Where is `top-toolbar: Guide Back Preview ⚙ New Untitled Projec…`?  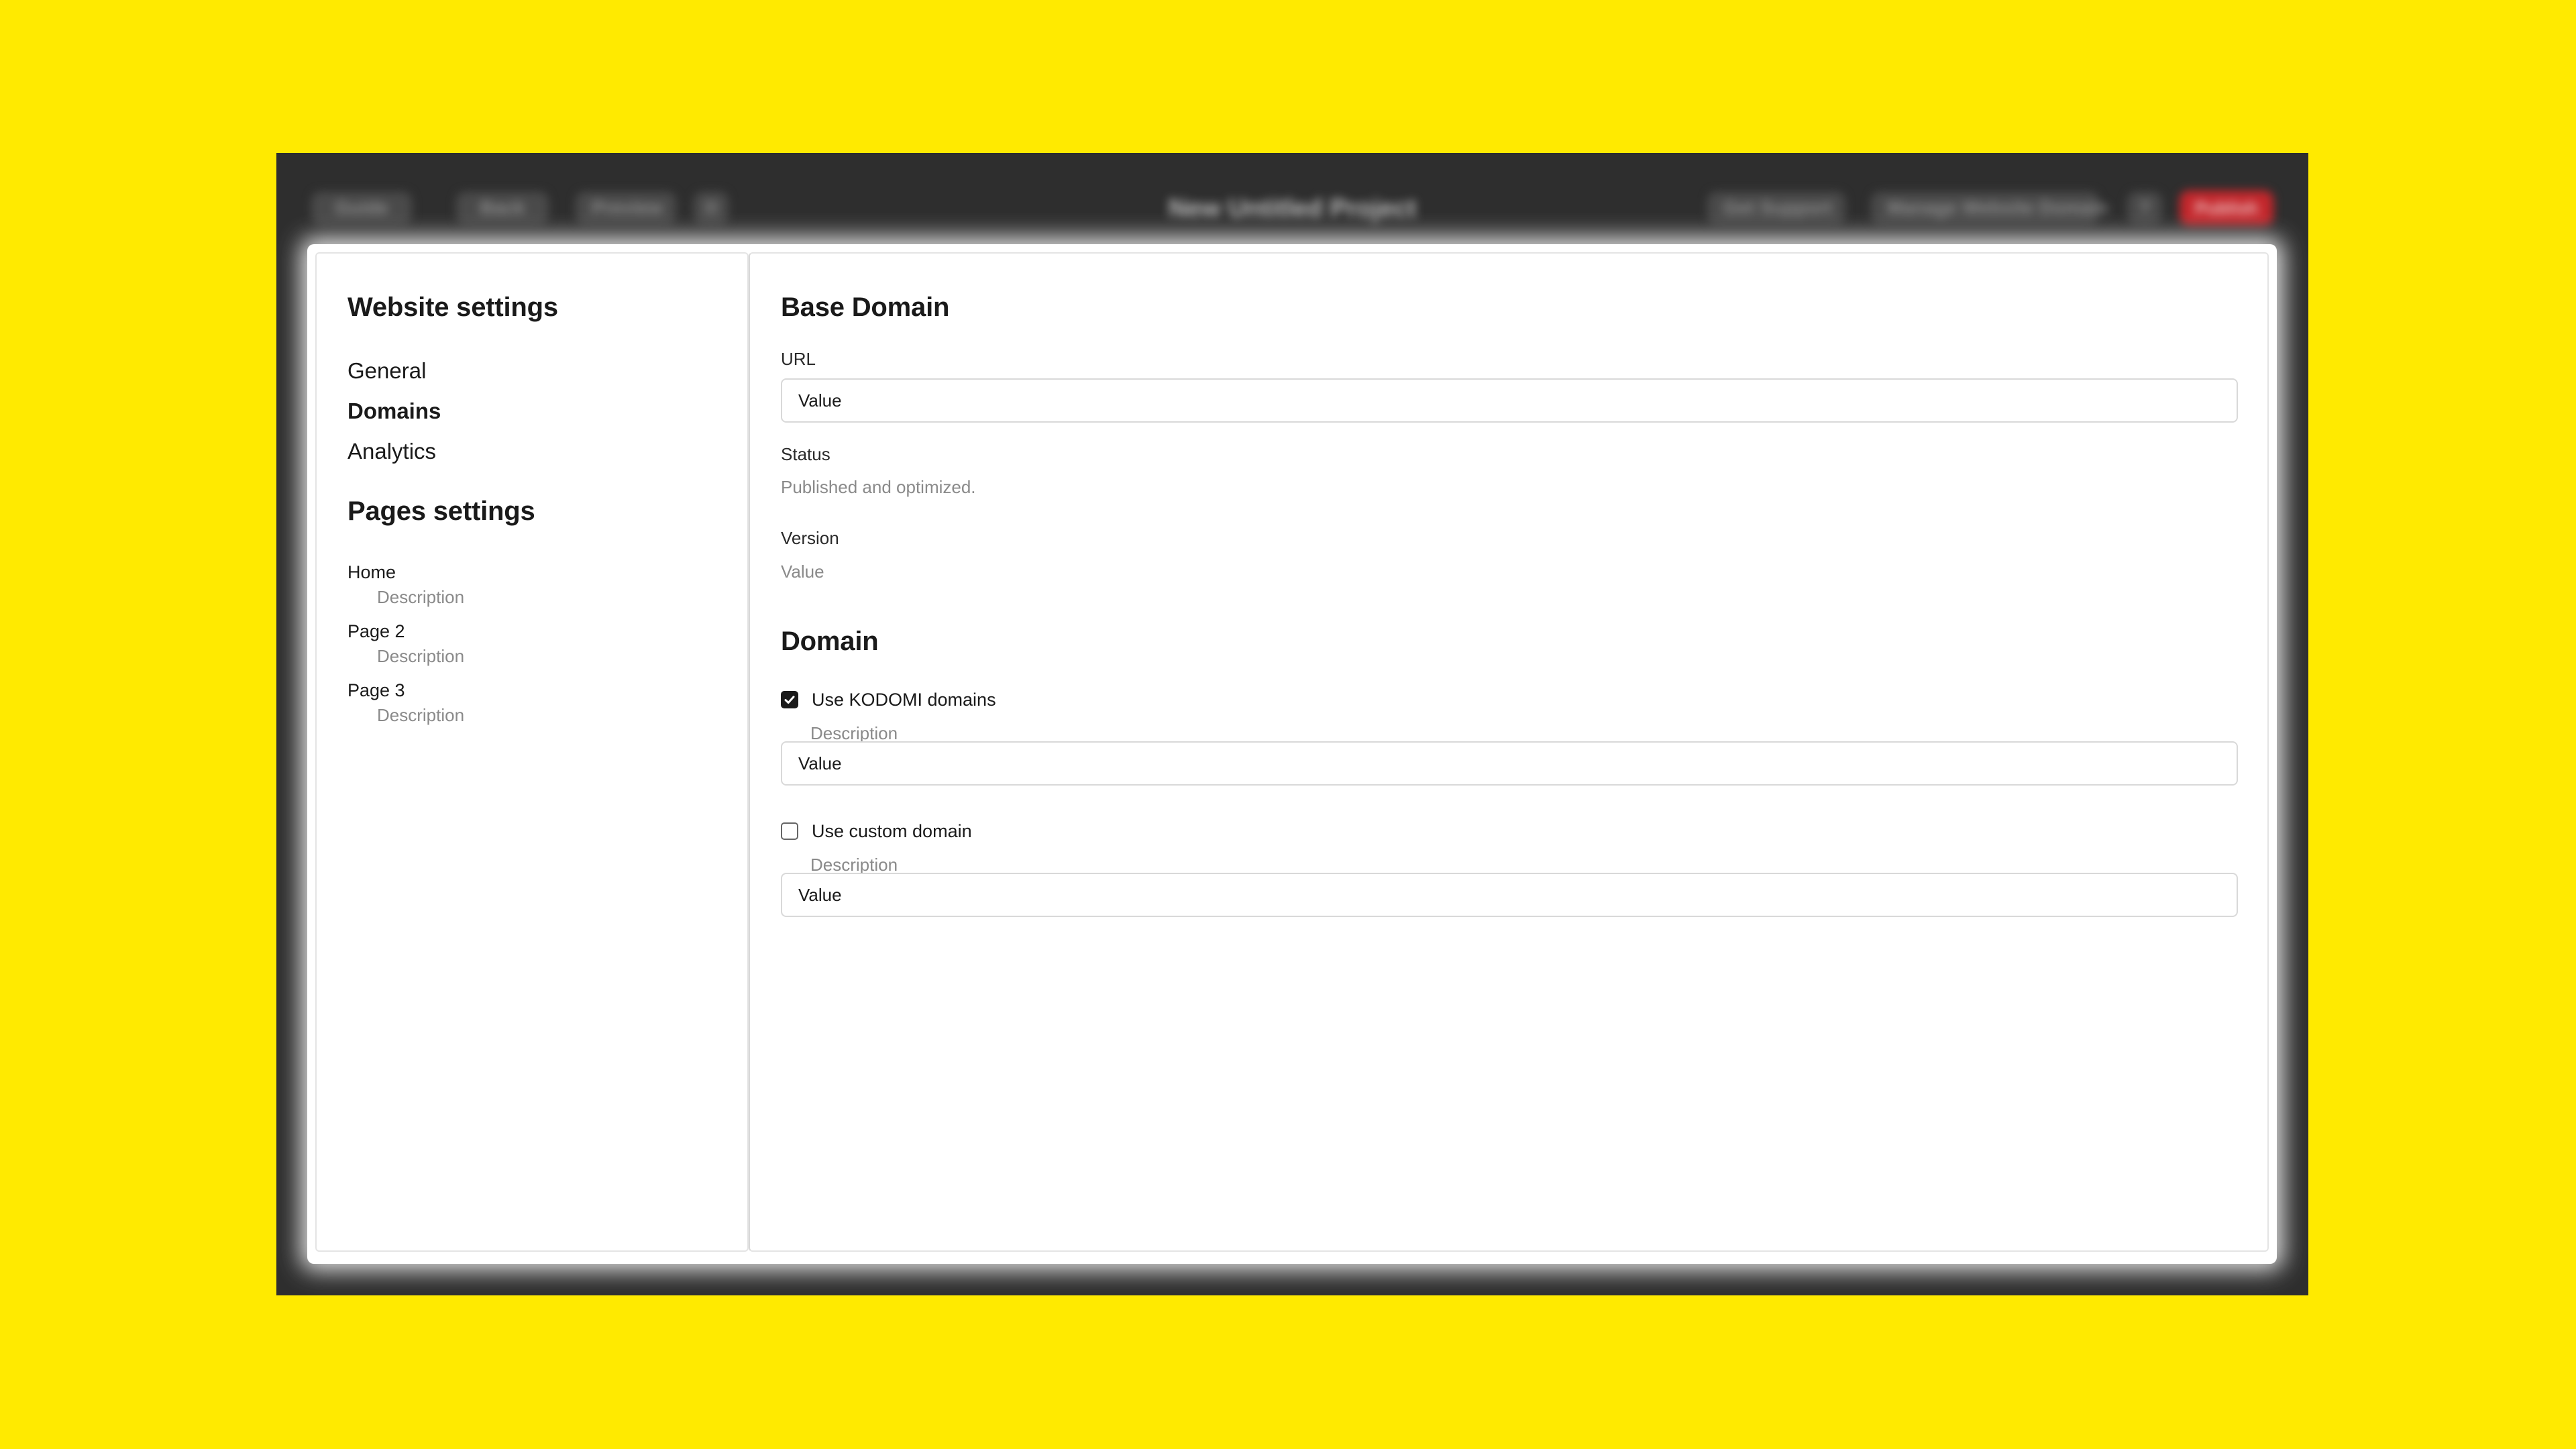
top-toolbar: Guide Back Preview ⚙ New Untitled Projec… is located at coordinates (1292, 198).